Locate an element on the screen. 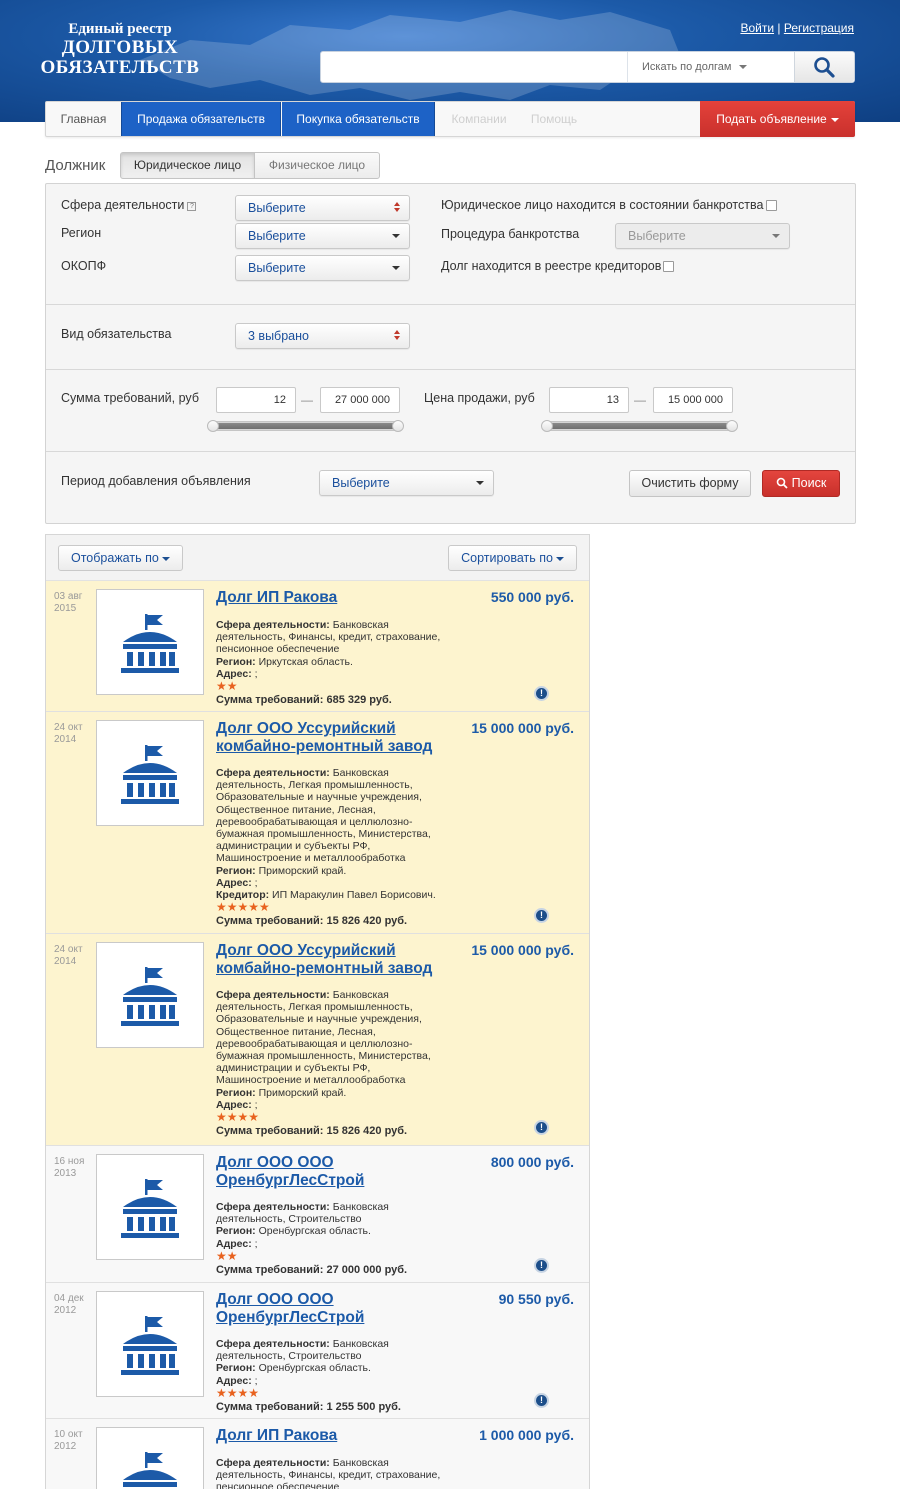 The image size is (900, 1489). claims-label: Сумма требований, руб is located at coordinates (130, 398).